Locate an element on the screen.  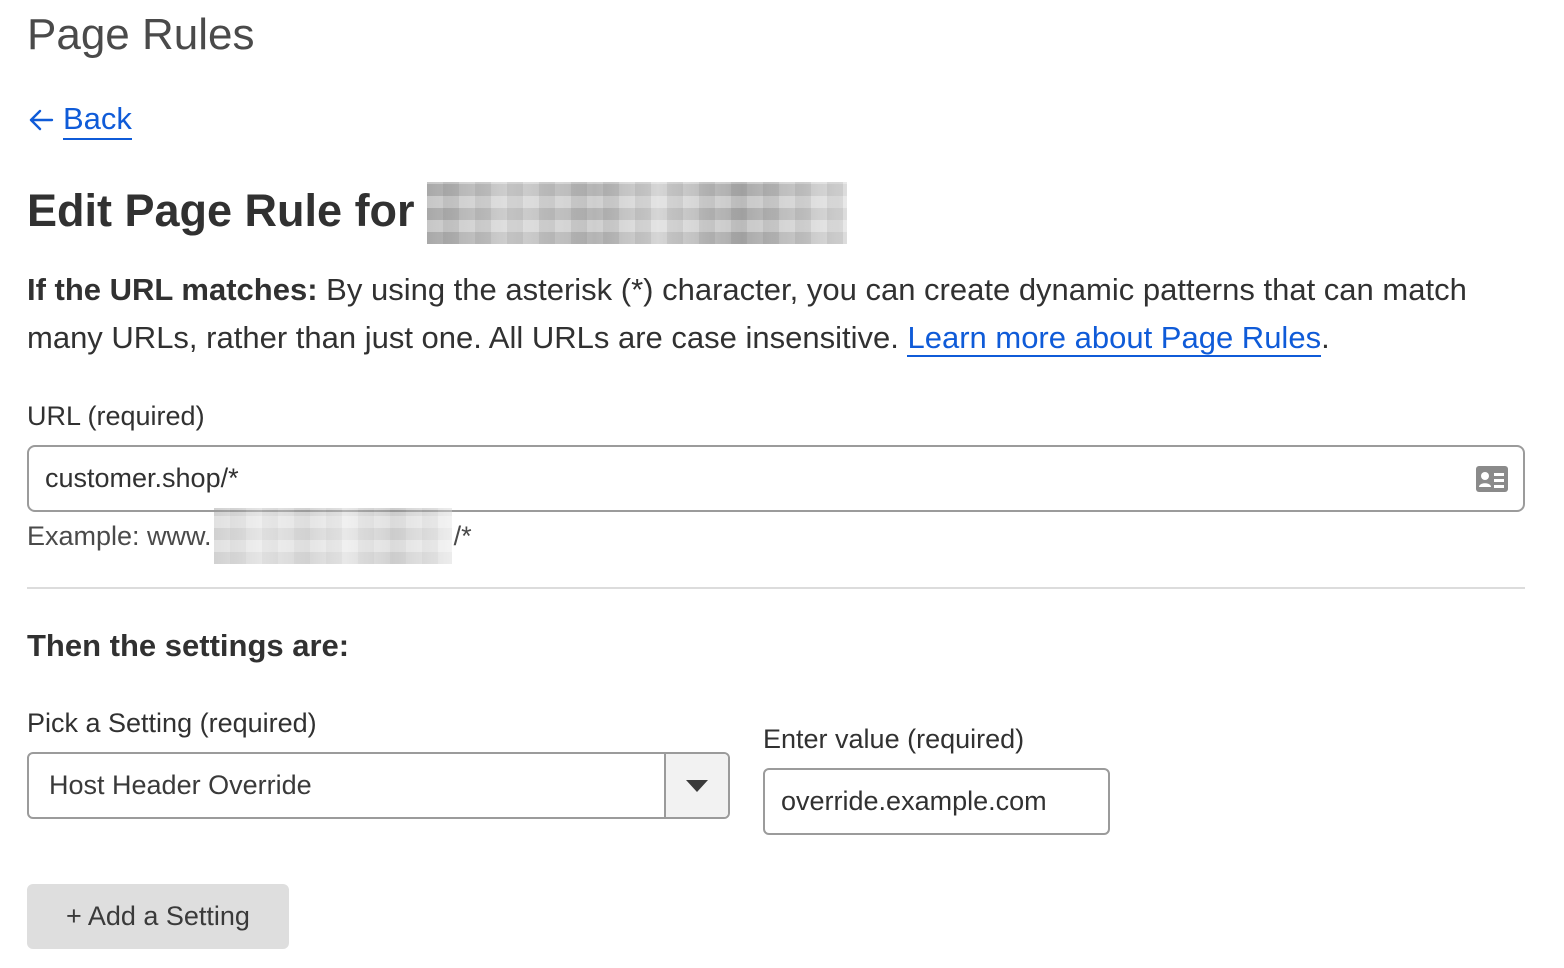
setting-select-toggle is located at coordinates (696, 785).